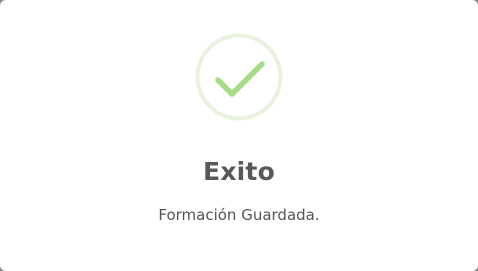 This screenshot has height=271, width=478. I want to click on dialog-message: Formación Guardada., so click(239, 215).